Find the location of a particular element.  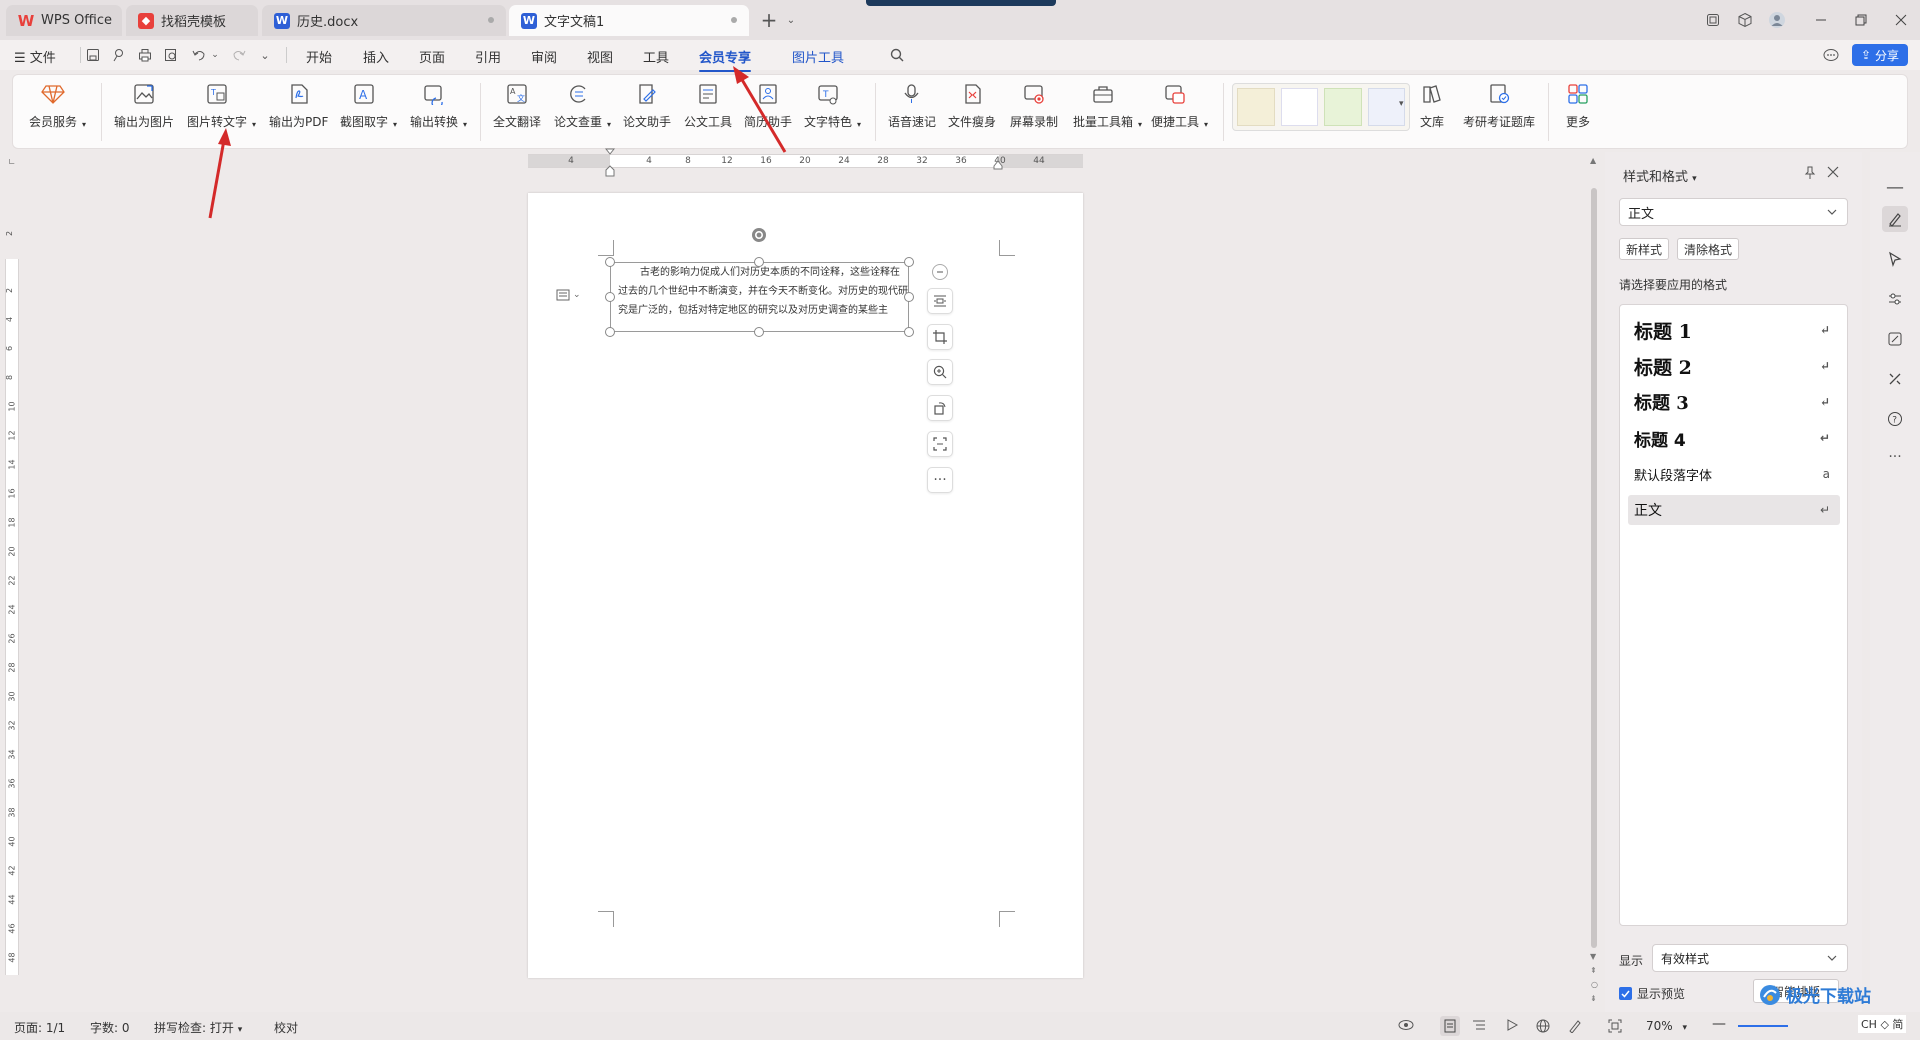

cloud-chat-icon is located at coordinates (1831, 55).